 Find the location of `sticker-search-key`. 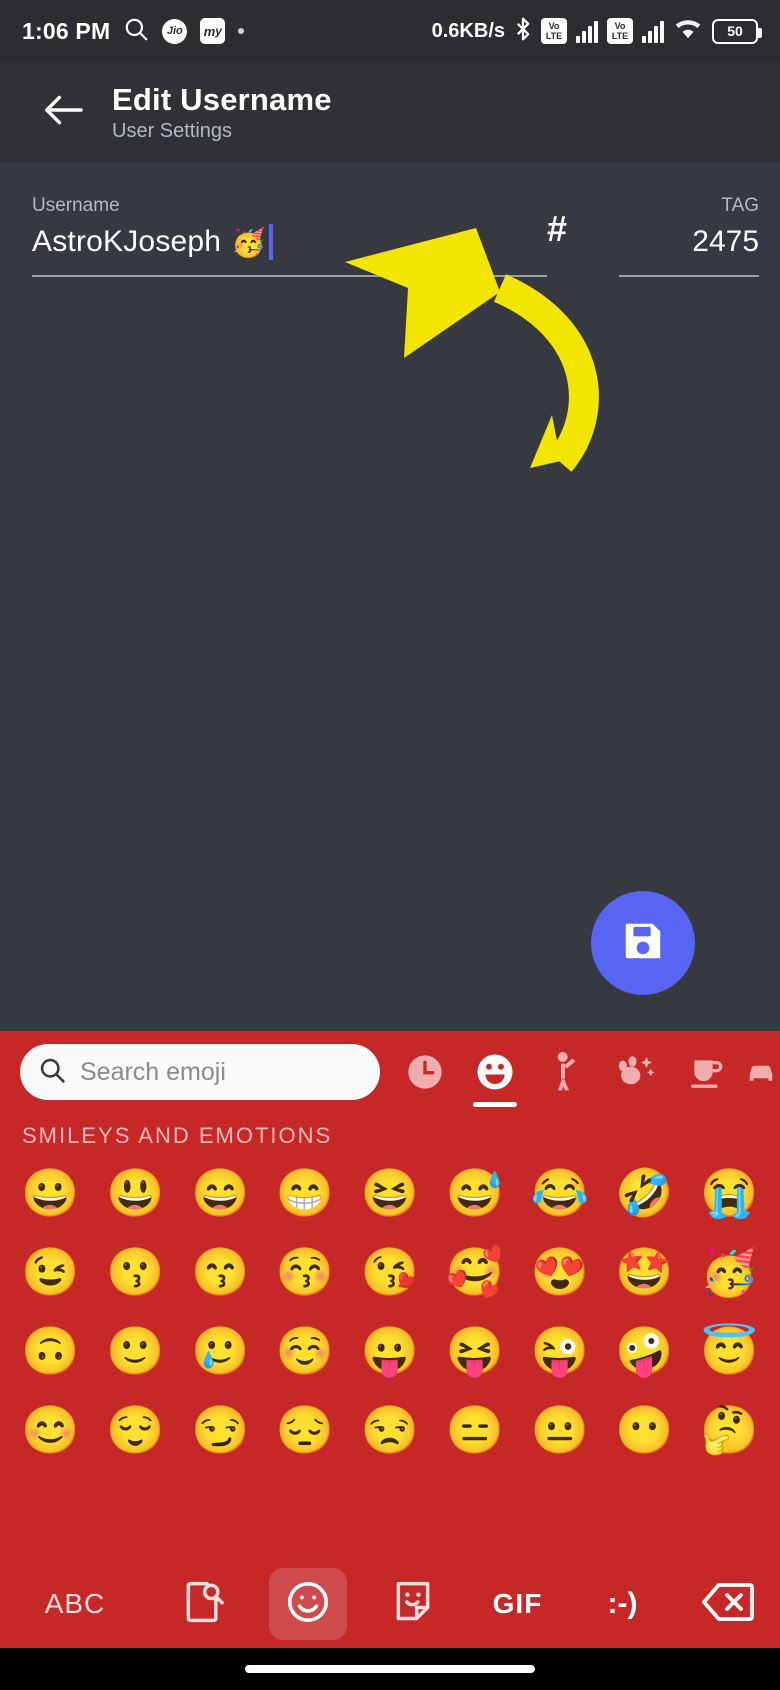

sticker-search-key is located at coordinates (202, 1604).